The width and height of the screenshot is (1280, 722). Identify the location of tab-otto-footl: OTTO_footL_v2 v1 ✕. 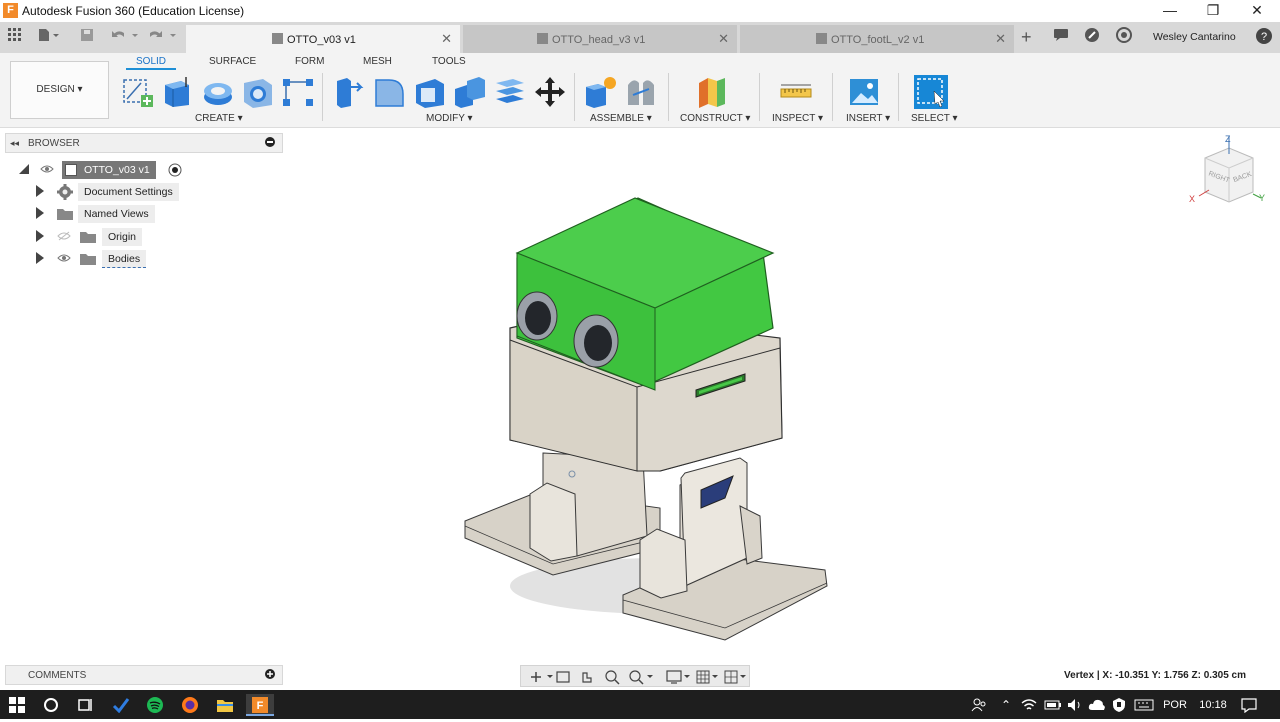
(877, 39).